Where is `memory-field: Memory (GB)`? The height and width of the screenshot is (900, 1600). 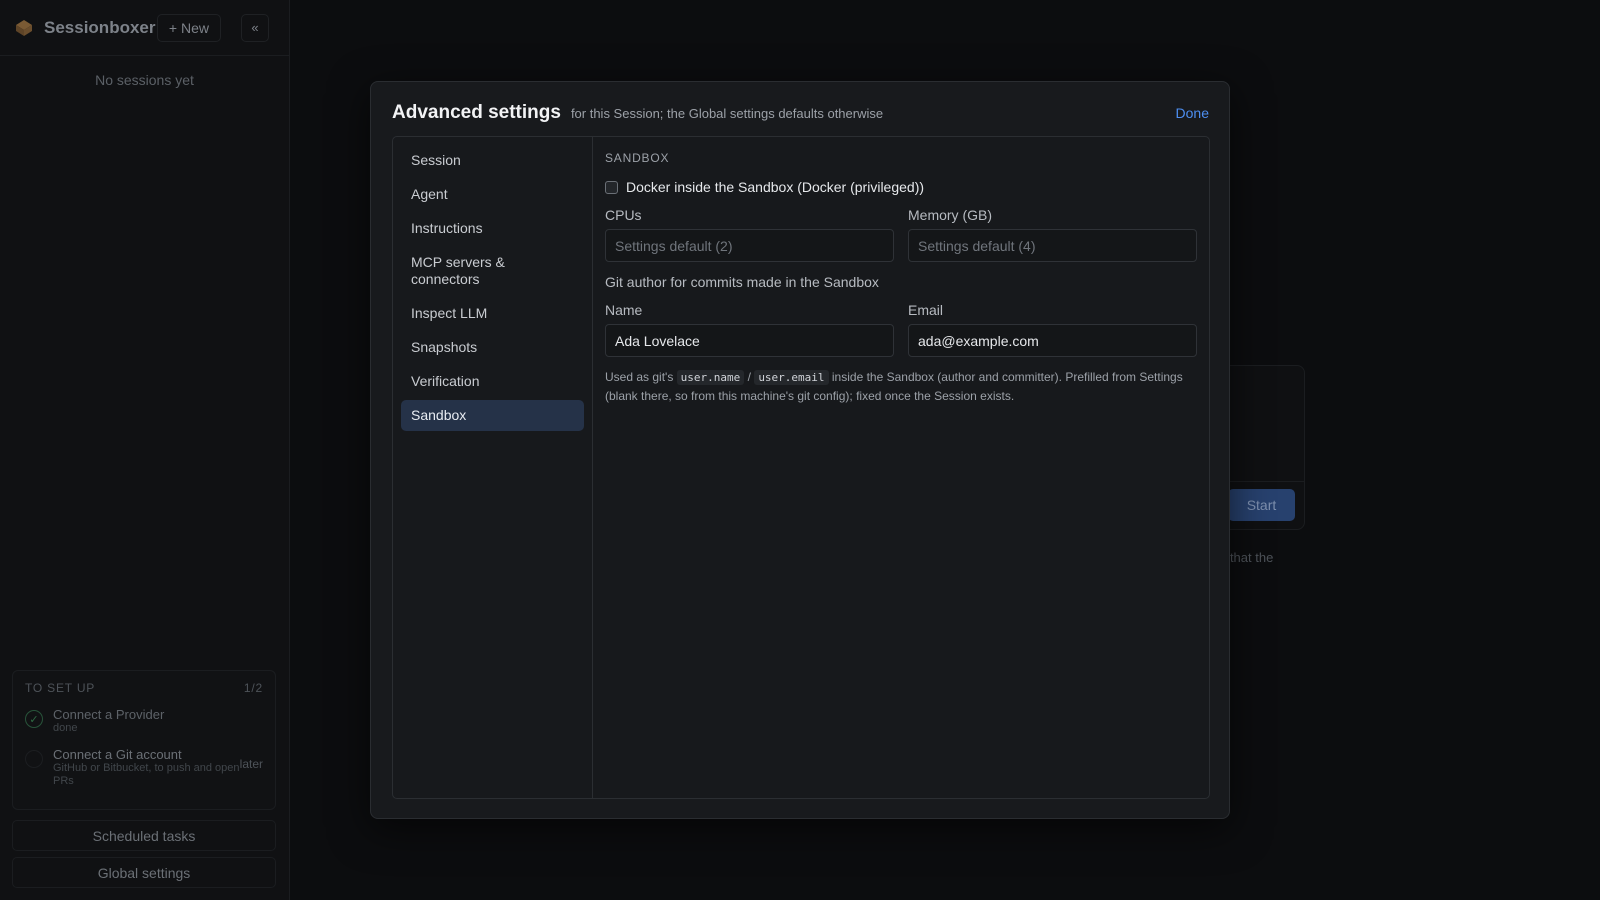 memory-field: Memory (GB) is located at coordinates (1052, 234).